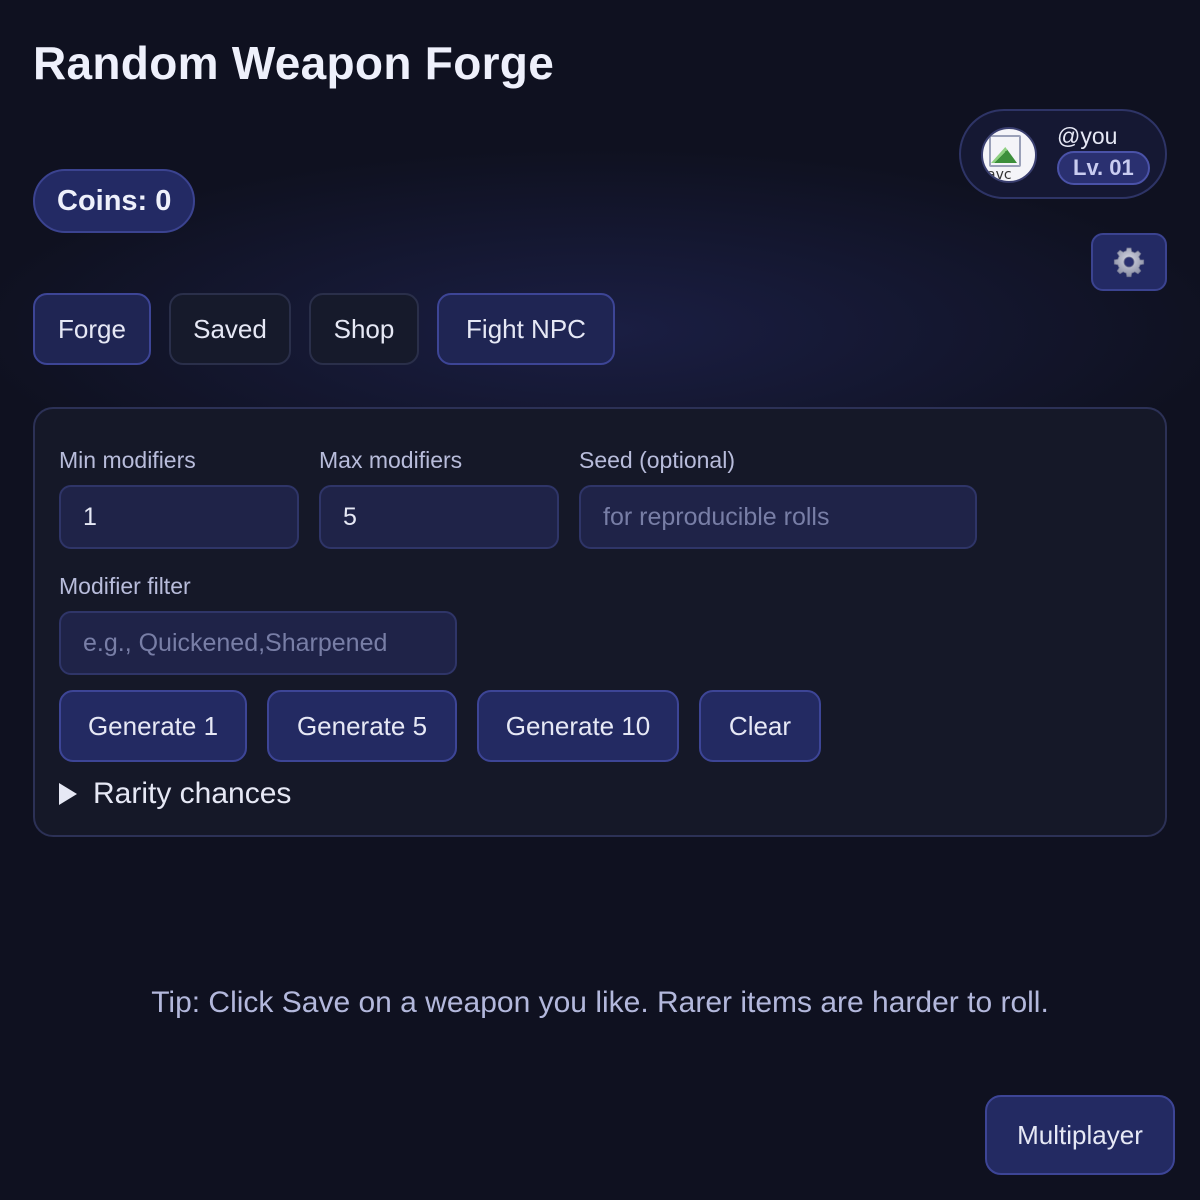 The height and width of the screenshot is (1200, 1200). Describe the element at coordinates (999, 175) in the screenshot. I see `avatar-alt-text: avc` at that location.